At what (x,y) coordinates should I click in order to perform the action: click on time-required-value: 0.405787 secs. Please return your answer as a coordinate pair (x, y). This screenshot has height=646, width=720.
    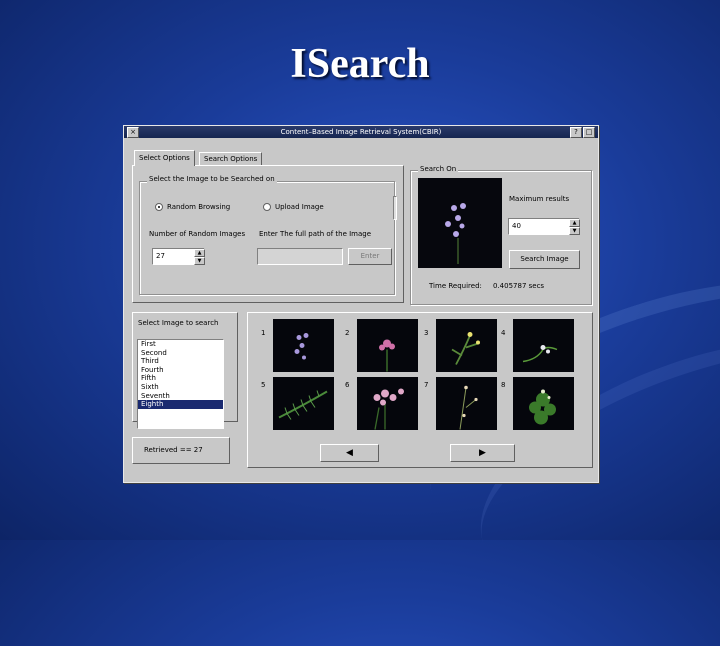
    Looking at the image, I should click on (519, 286).